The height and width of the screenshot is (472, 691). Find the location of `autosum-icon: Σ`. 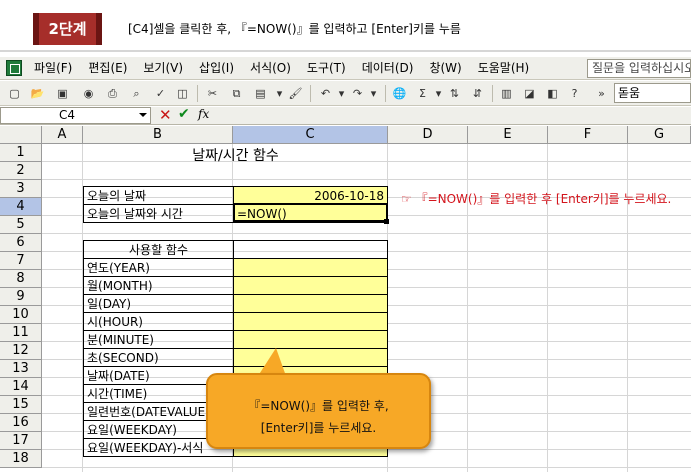

autosum-icon: Σ is located at coordinates (422, 93).